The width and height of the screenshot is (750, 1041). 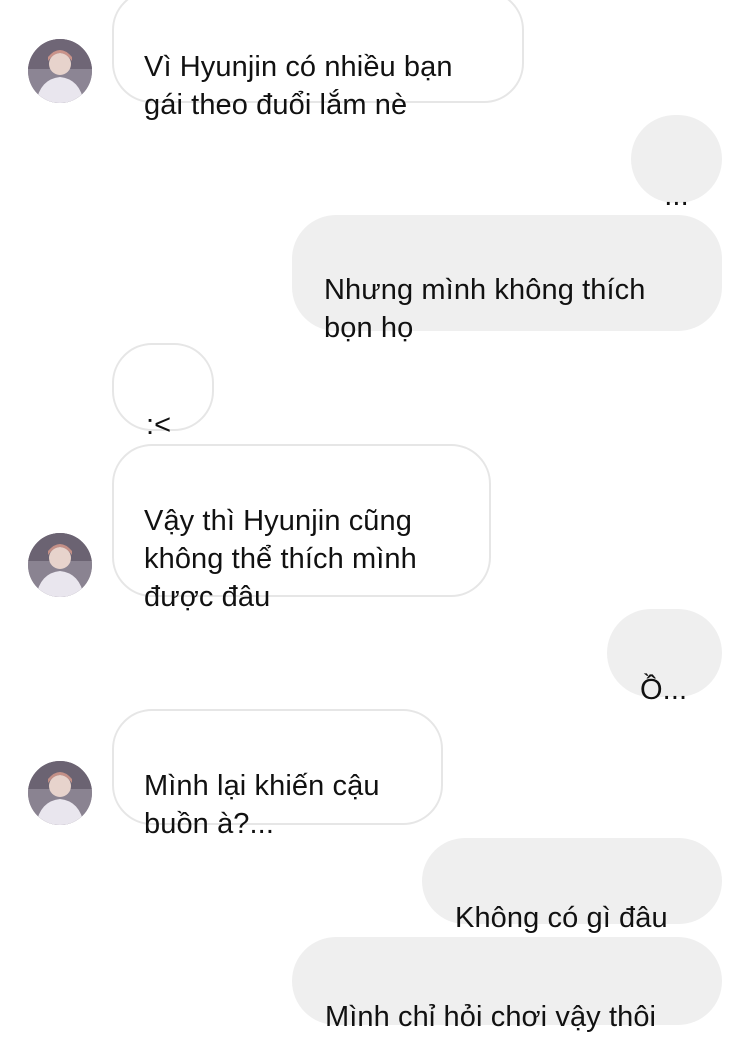 I want to click on message-text: Nhưng mình không thích bọn họ, so click(x=485, y=309).